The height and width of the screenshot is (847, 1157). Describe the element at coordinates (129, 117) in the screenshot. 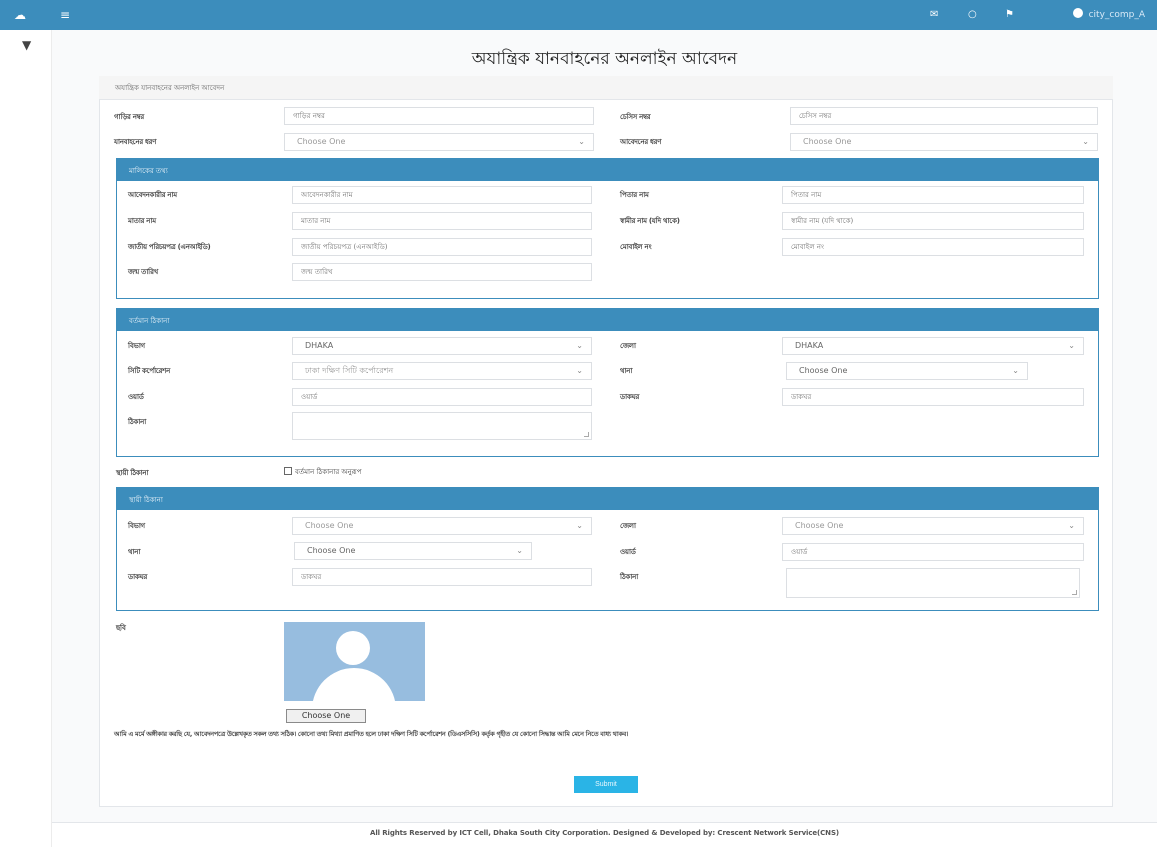

I see `reg-no-label: গাড়ির নম্বর` at that location.